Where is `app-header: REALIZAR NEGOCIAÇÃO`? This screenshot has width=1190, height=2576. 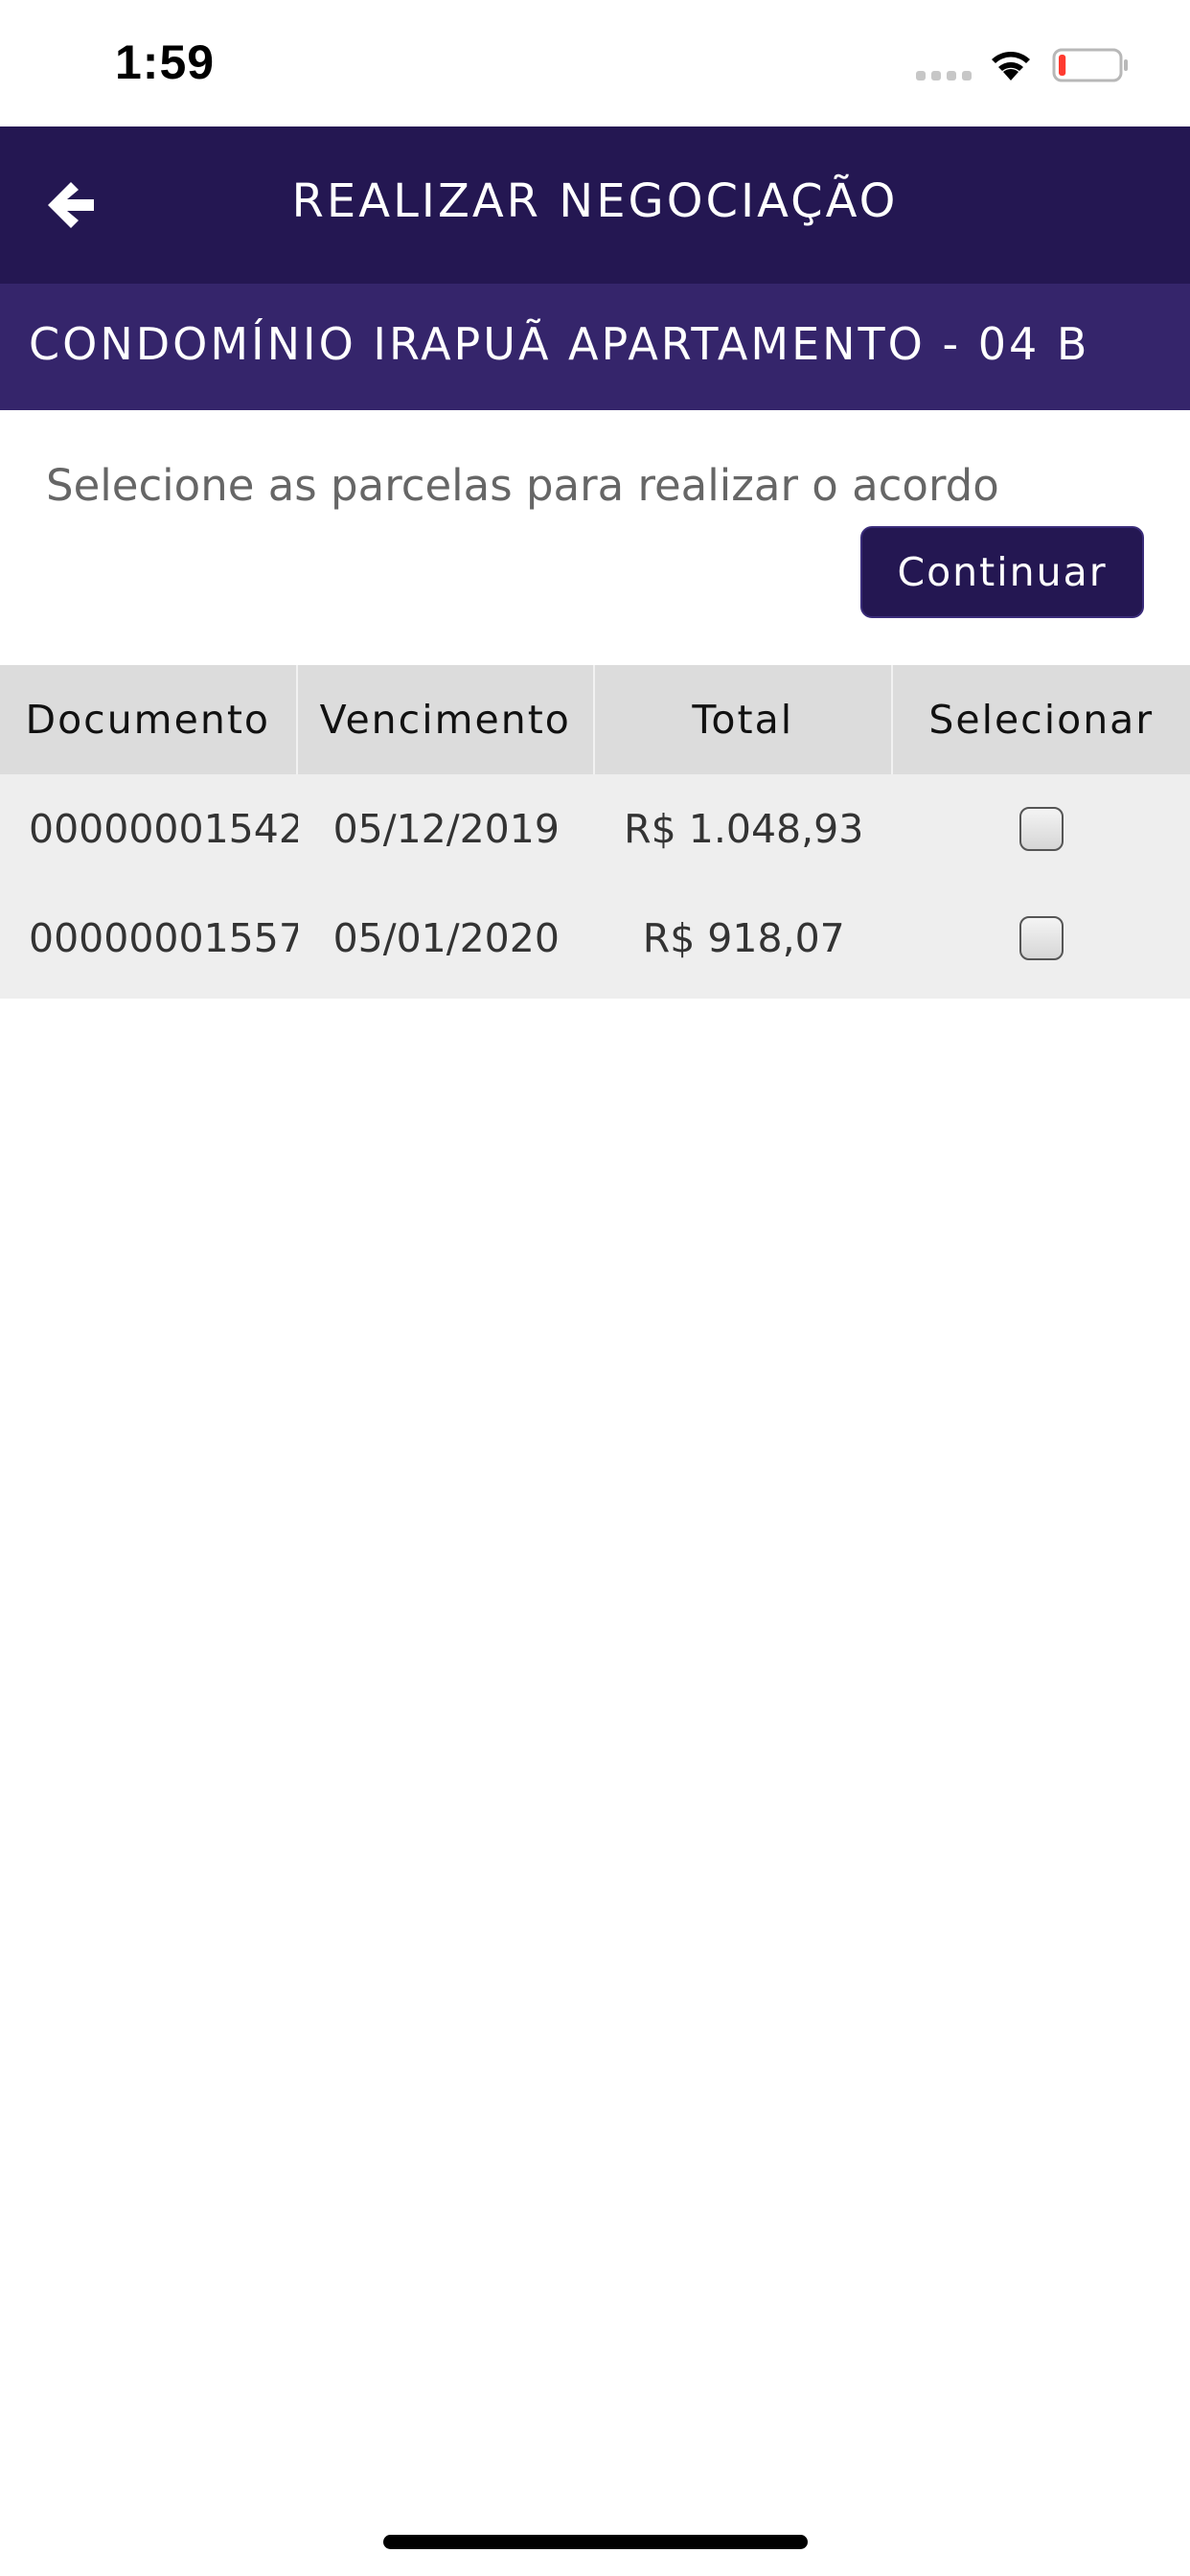 app-header: REALIZAR NEGOCIAÇÃO is located at coordinates (595, 205).